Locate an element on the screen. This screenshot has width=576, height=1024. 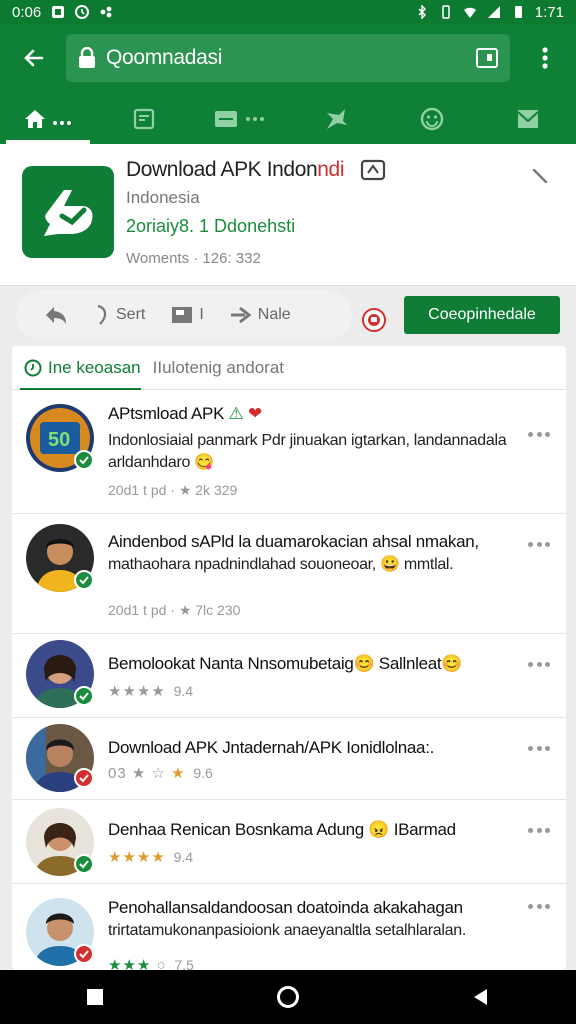
home-icon is located at coordinates (48, 119).